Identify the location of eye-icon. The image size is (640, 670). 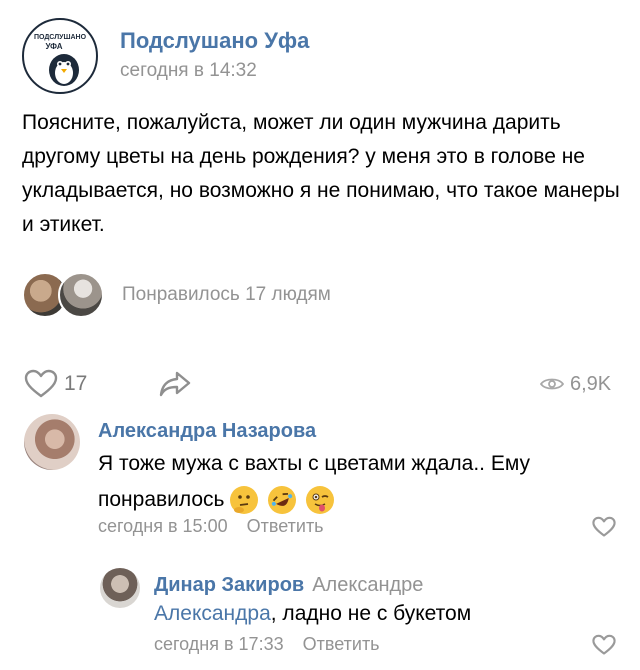
(552, 384).